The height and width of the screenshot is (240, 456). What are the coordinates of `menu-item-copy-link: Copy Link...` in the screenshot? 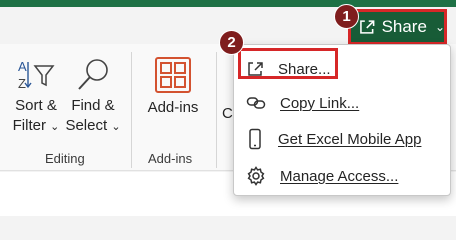 It's located at (342, 103).